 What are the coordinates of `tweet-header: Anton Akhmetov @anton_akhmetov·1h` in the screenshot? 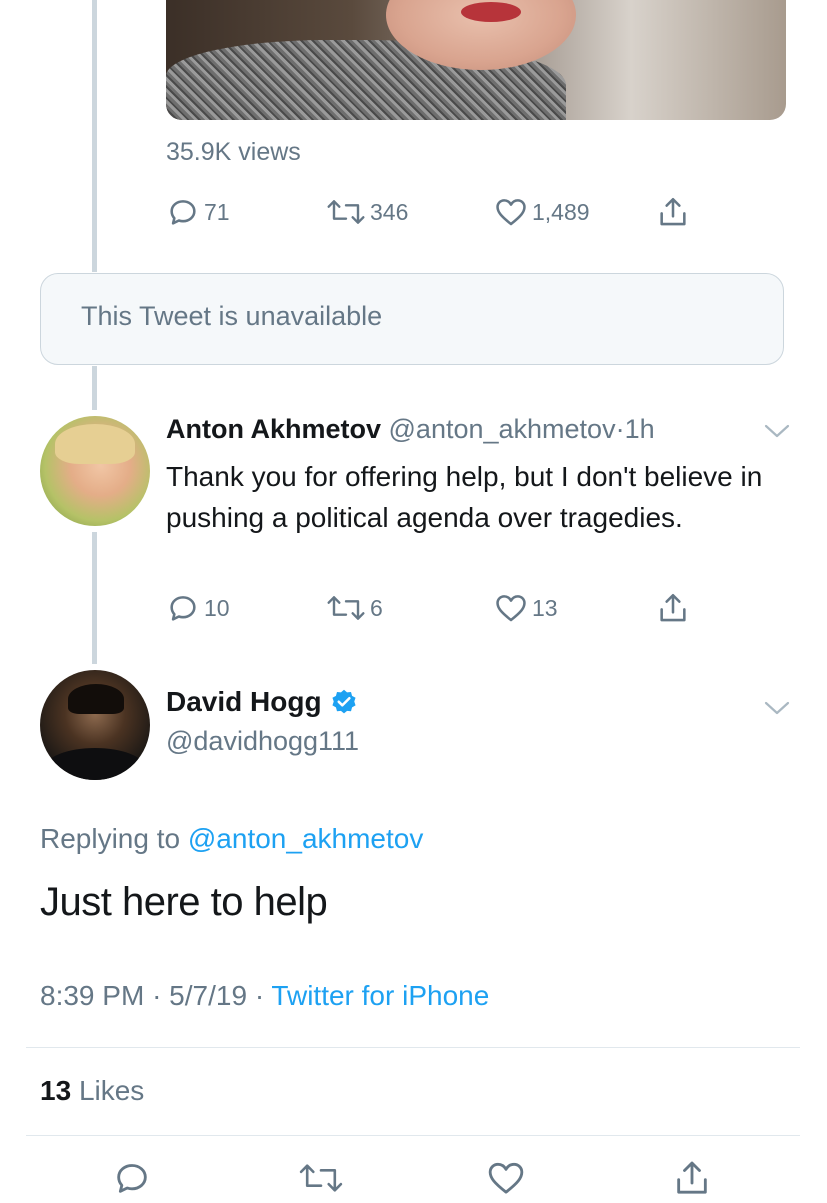 It's located at (410, 429).